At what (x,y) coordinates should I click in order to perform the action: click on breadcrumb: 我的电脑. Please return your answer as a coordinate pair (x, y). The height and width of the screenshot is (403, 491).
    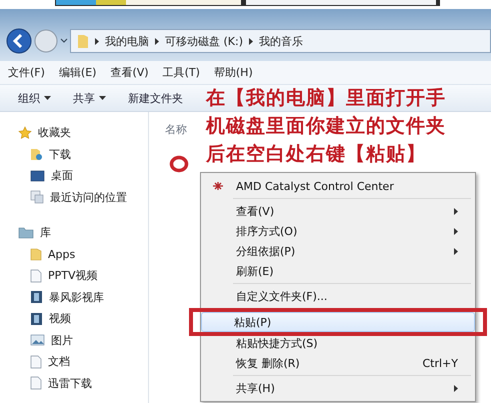
    Looking at the image, I should click on (127, 41).